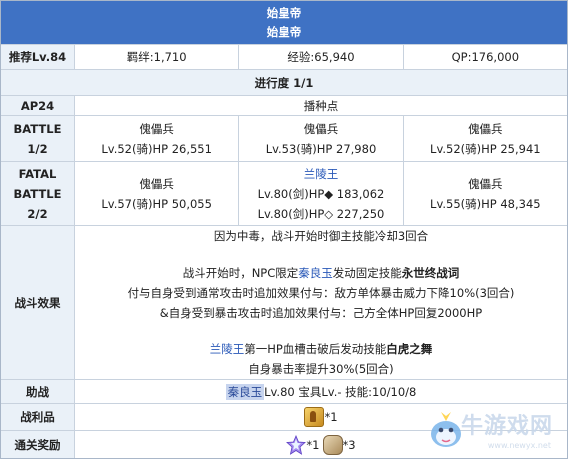 The image size is (568, 459). What do you see at coordinates (331, 417) in the screenshot?
I see `loot-count: *1` at bounding box center [331, 417].